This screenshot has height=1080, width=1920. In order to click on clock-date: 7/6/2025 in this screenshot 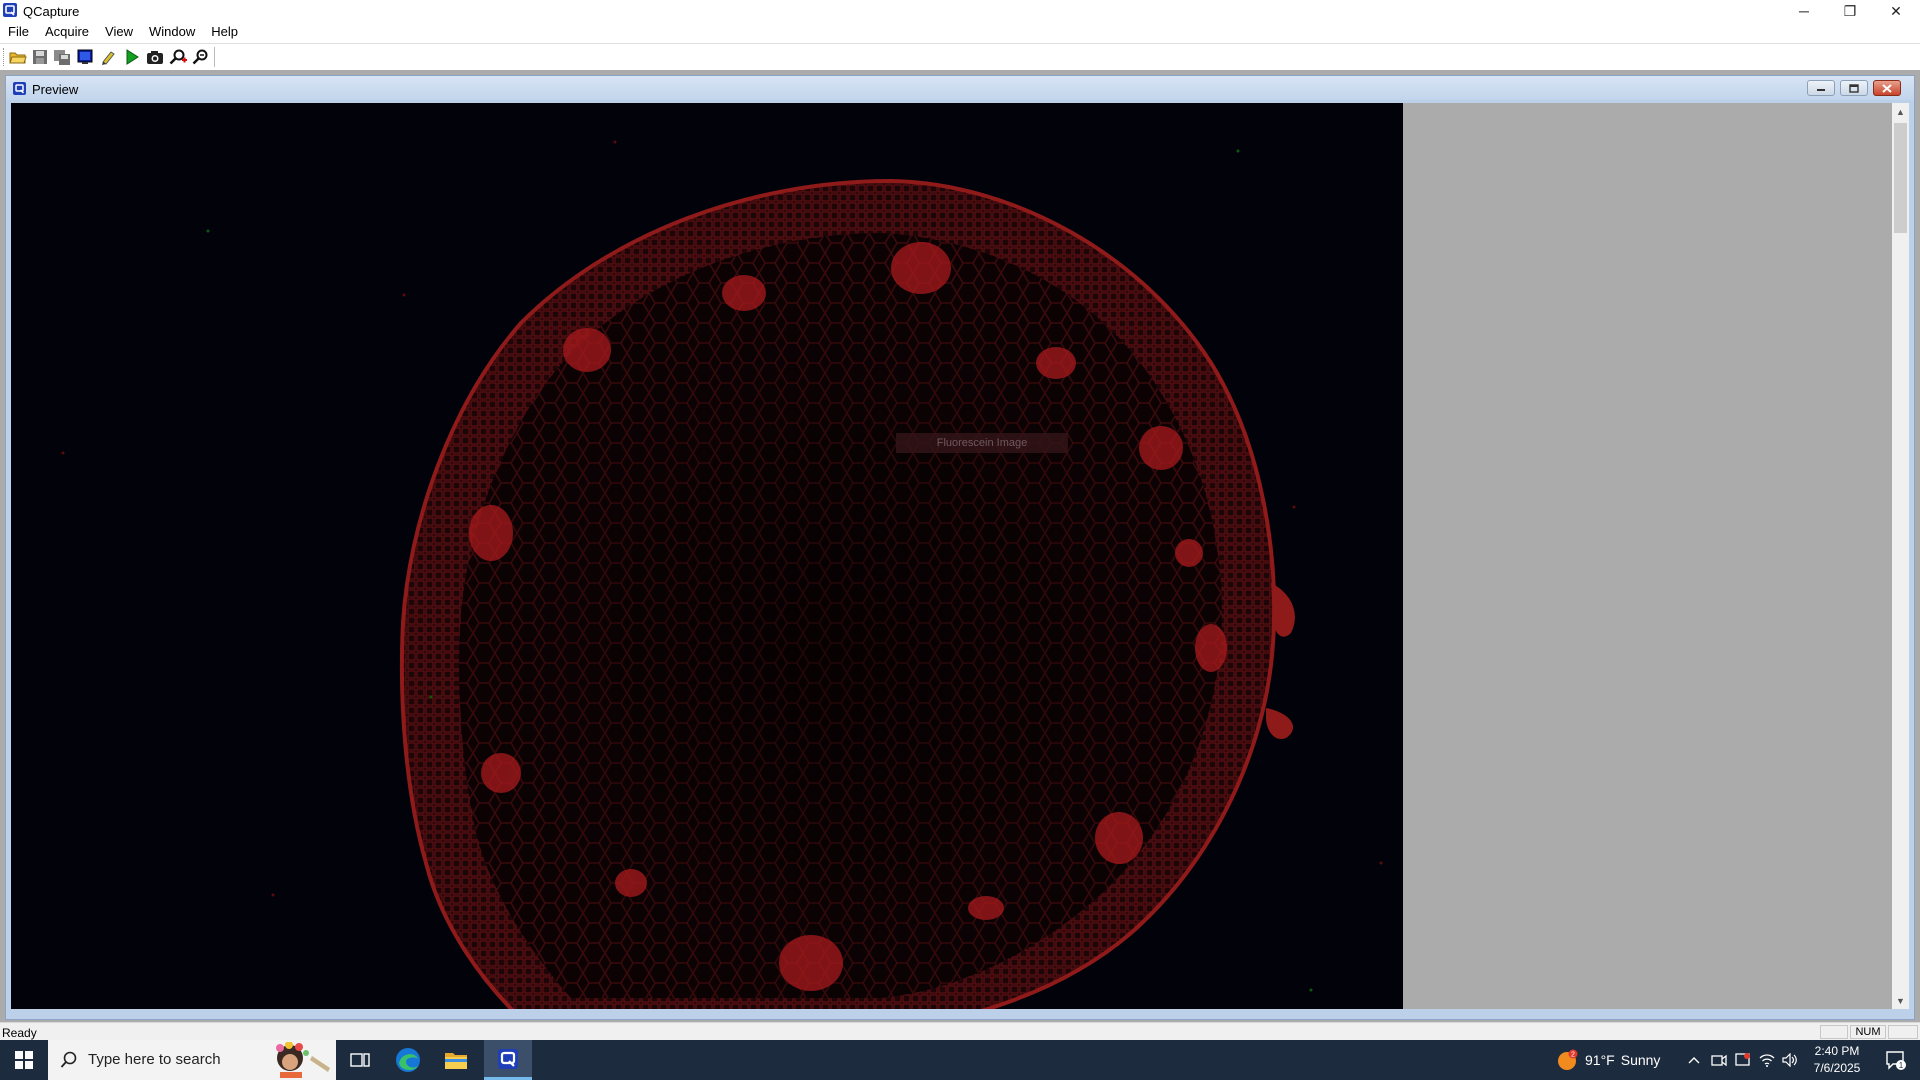, I will do `click(1837, 1068)`.